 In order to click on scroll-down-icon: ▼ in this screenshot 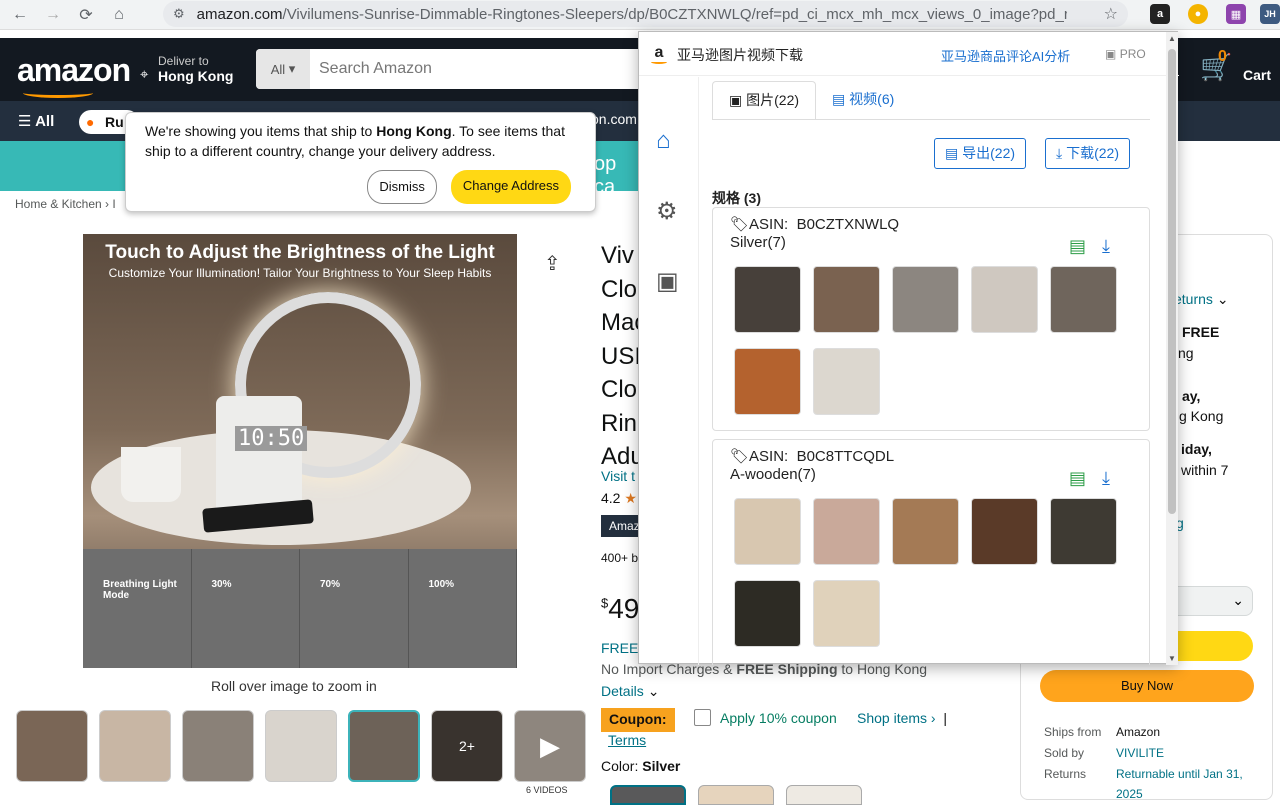, I will do `click(1172, 658)`.